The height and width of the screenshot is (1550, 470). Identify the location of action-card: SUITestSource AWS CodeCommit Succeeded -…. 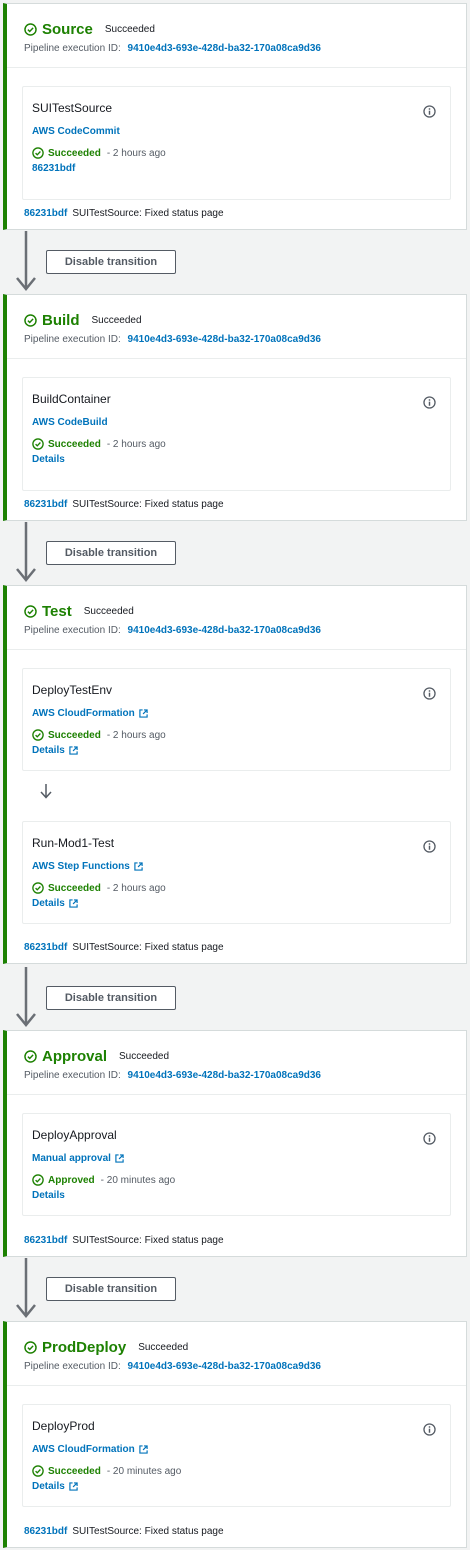
(236, 143).